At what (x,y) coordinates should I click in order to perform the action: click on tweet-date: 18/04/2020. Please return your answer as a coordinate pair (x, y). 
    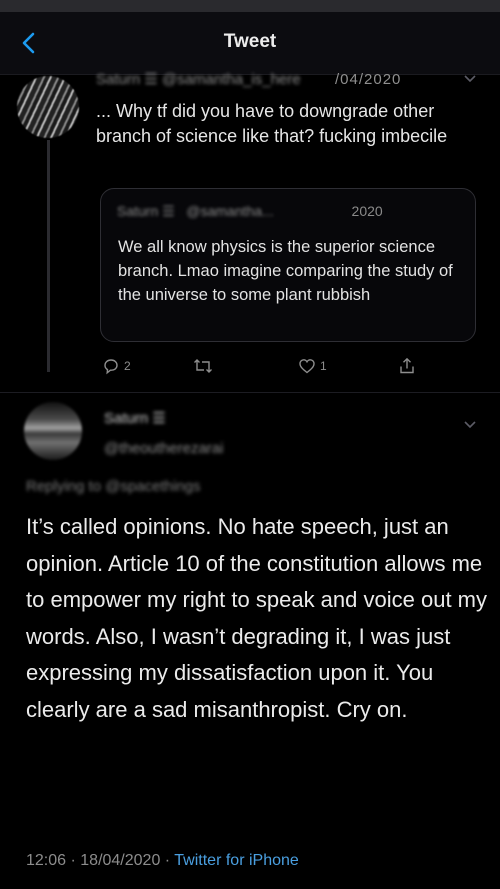
    Looking at the image, I should click on (120, 860).